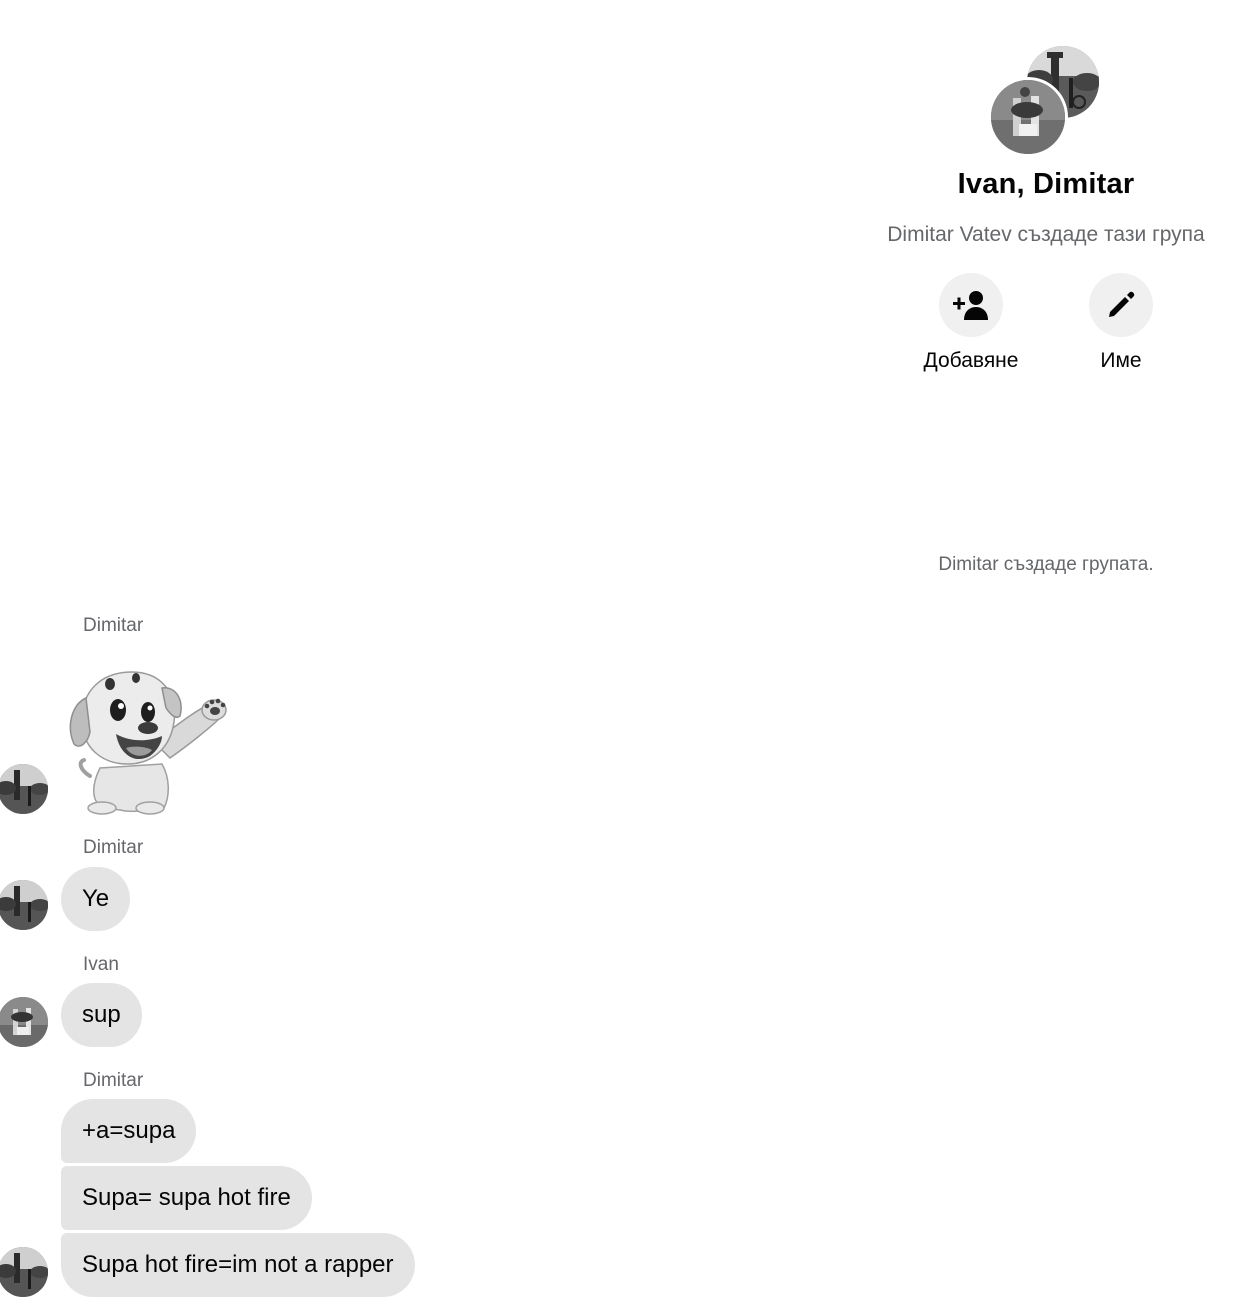 This screenshot has height=1315, width=1243. I want to click on message-bubble: Supa hot fire=im not a rapper, so click(238, 1265).